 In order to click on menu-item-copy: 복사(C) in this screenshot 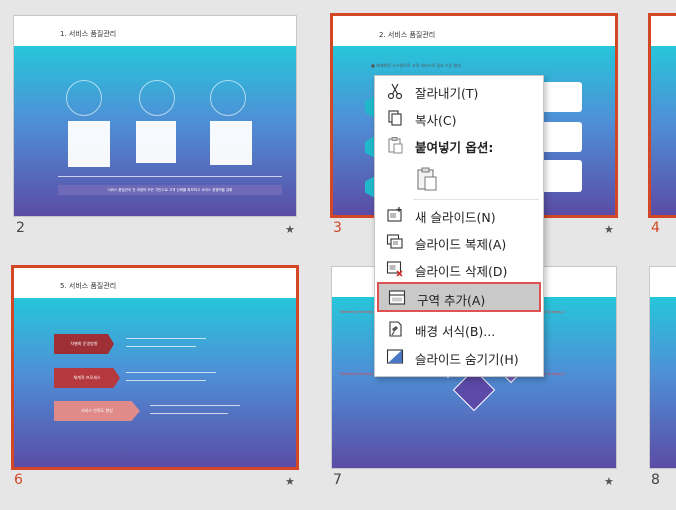, I will do `click(459, 118)`.